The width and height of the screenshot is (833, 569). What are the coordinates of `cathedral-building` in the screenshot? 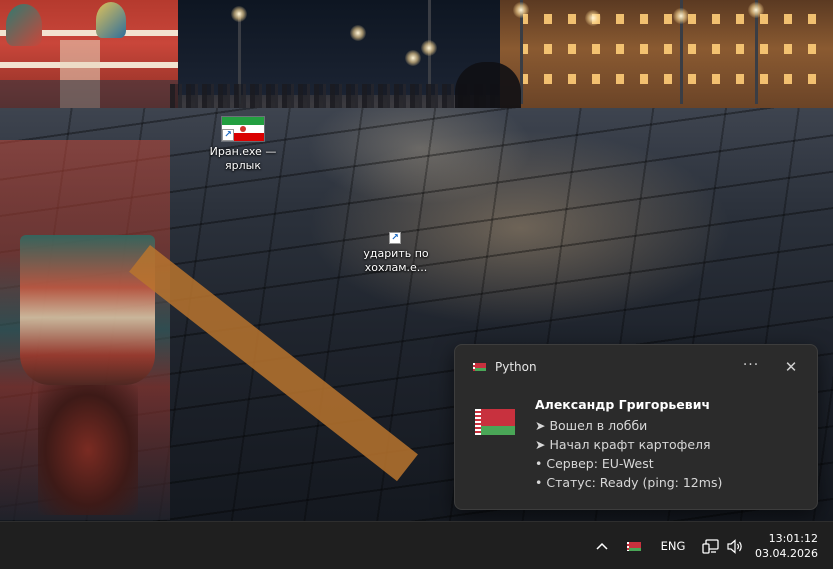 It's located at (89, 54).